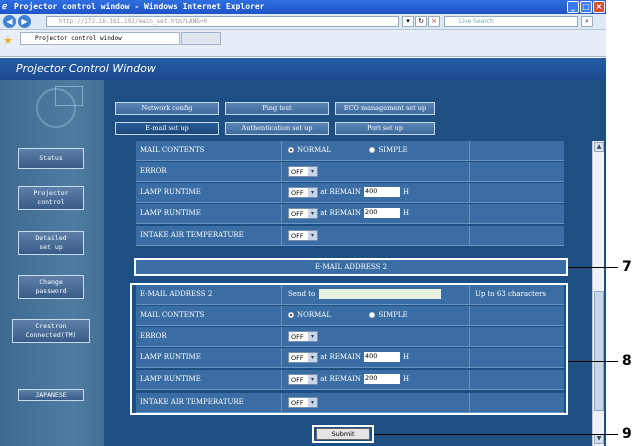  I want to click on favorites-star-icon: ★, so click(8, 40).